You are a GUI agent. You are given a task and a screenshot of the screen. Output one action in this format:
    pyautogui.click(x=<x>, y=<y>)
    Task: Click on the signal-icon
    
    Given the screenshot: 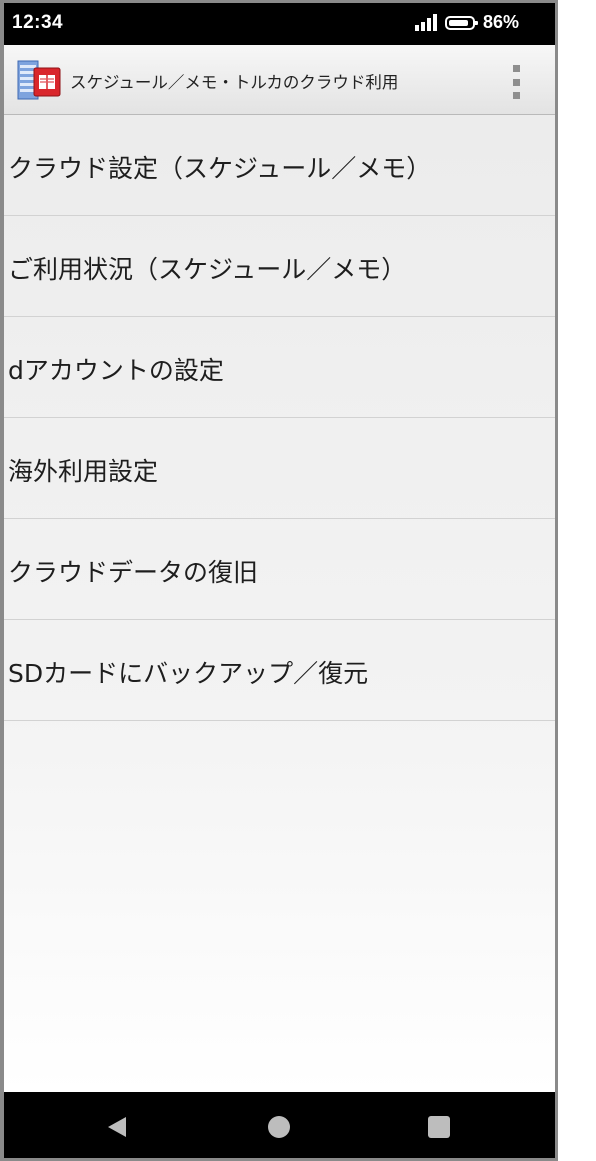 What is the action you would take?
    pyautogui.click(x=425, y=22)
    